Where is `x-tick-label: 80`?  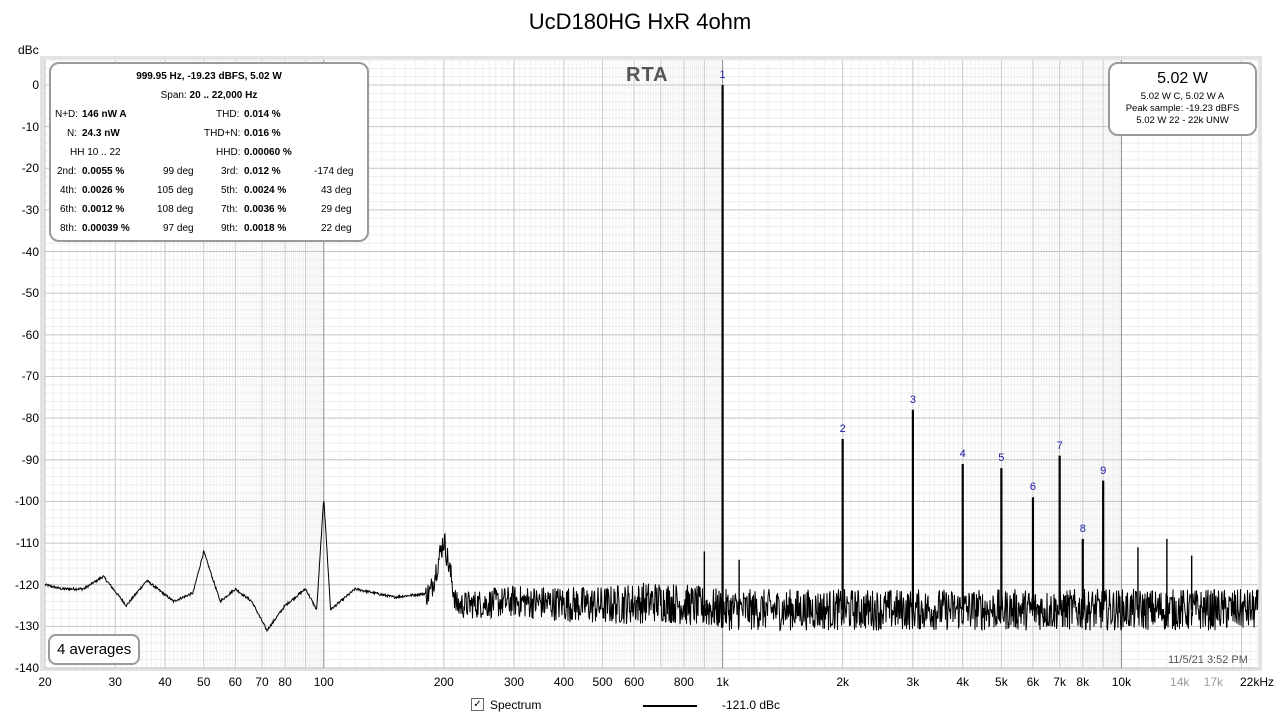 x-tick-label: 80 is located at coordinates (285, 682).